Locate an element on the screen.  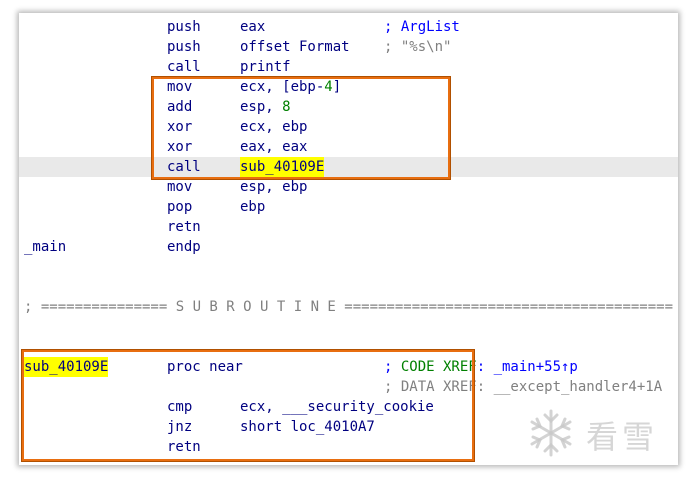
operand: eax is located at coordinates (252, 27).